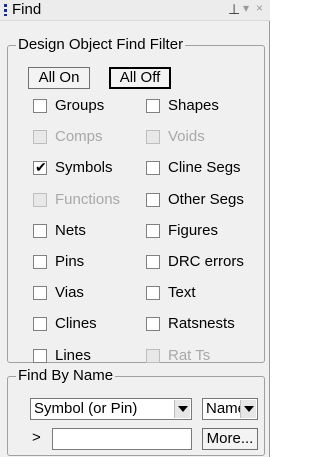 The width and height of the screenshot is (320, 457). I want to click on groups-label: Groups, so click(80, 105).